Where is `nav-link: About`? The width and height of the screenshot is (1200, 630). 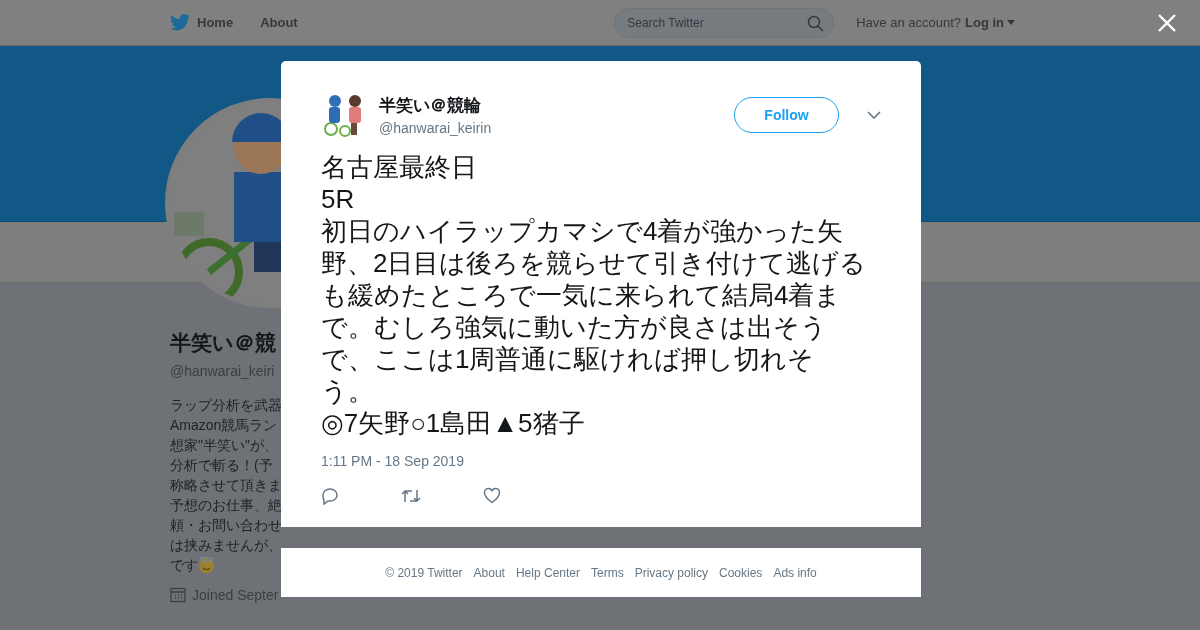
nav-link: About is located at coordinates (279, 22).